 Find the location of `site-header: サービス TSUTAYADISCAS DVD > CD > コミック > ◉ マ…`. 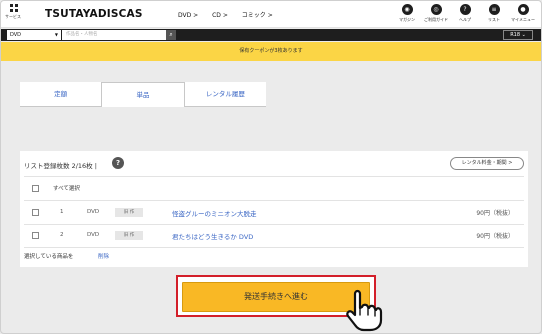

site-header: サービス TSUTAYADISCAS DVD > CD > コミック > ◉ マ… is located at coordinates (271, 14).